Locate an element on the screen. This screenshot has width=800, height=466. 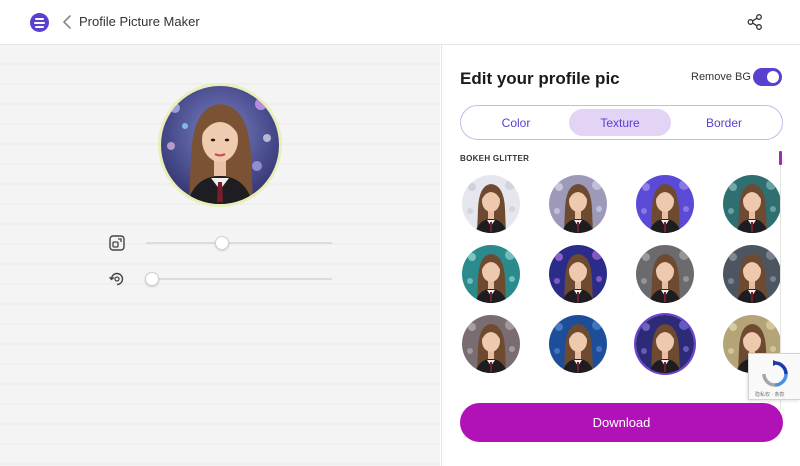
zoom-slider-row is located at coordinates (221, 243).